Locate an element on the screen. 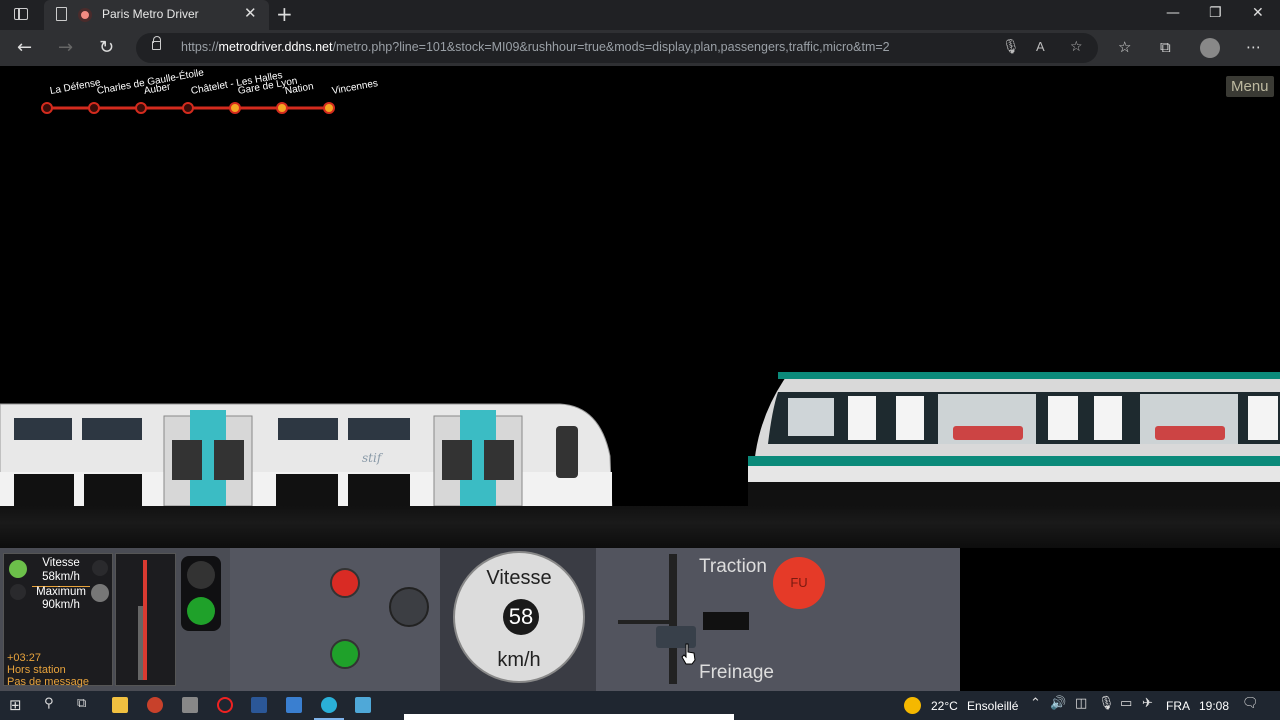 This screenshot has height=720, width=1280. back-icon: ← is located at coordinates (24, 47).